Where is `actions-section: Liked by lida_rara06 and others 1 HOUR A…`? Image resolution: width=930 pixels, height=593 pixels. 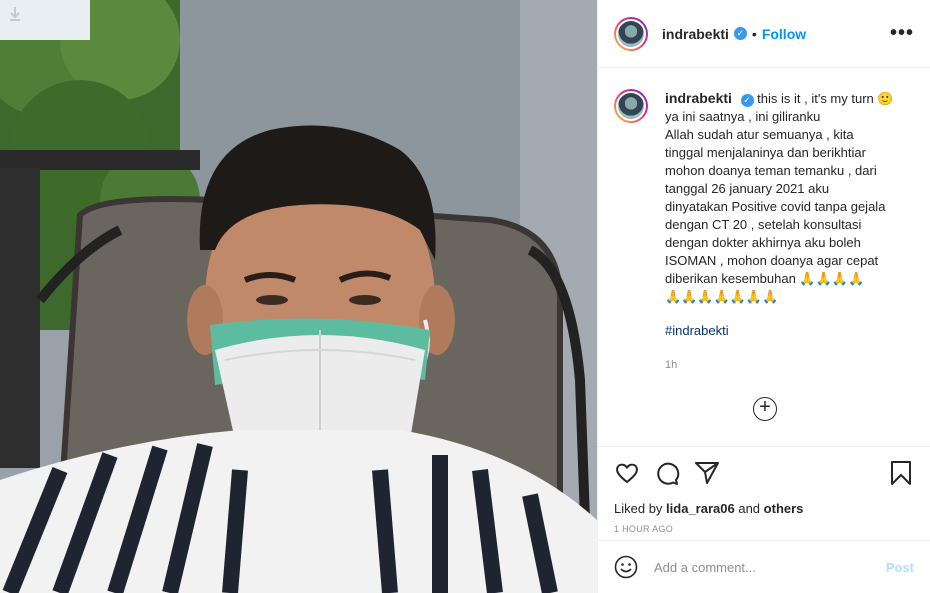
actions-section: Liked by lida_rara06 and others 1 HOUR A… is located at coordinates (764, 490).